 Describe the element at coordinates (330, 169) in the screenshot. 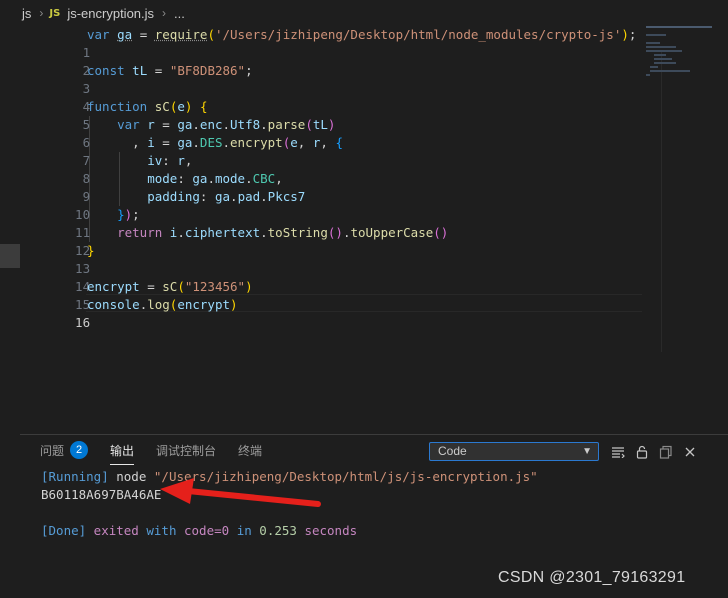

I see `code-line: 8 iv: r,` at that location.